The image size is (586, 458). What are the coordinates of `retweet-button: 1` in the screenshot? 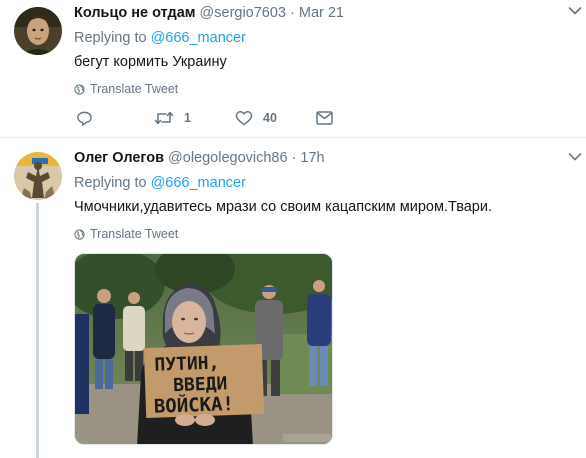 It's located at (172, 118).